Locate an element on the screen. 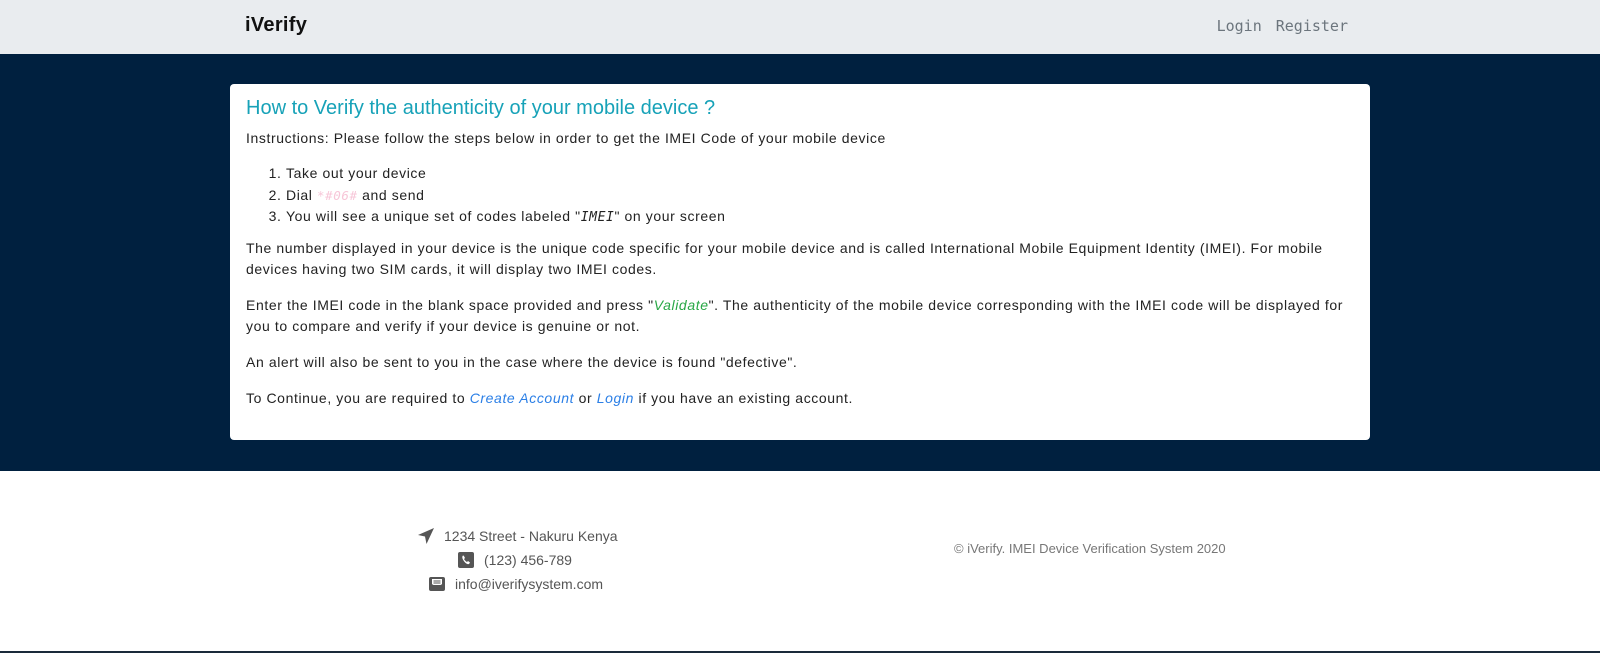 This screenshot has width=1600, height=653. create-account-link: Create Account is located at coordinates (522, 398).